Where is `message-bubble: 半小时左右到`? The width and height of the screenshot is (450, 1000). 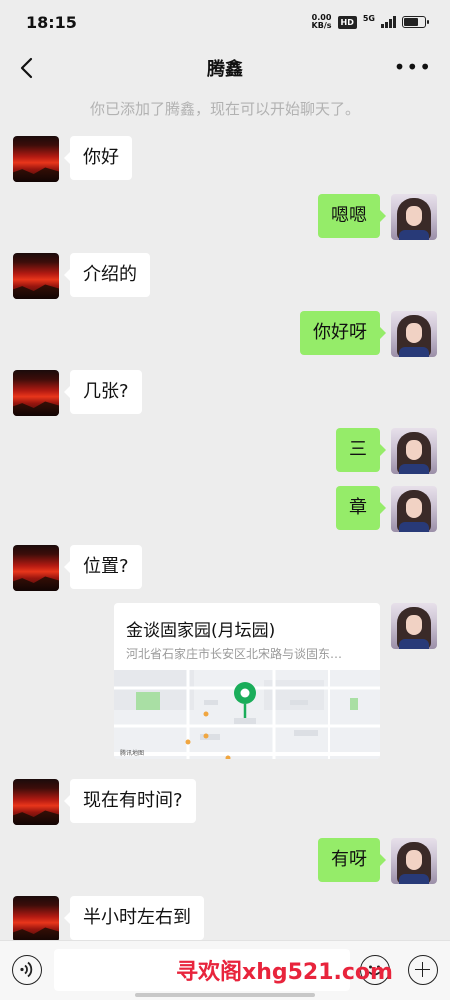
message-bubble: 半小时左右到 is located at coordinates (134, 918).